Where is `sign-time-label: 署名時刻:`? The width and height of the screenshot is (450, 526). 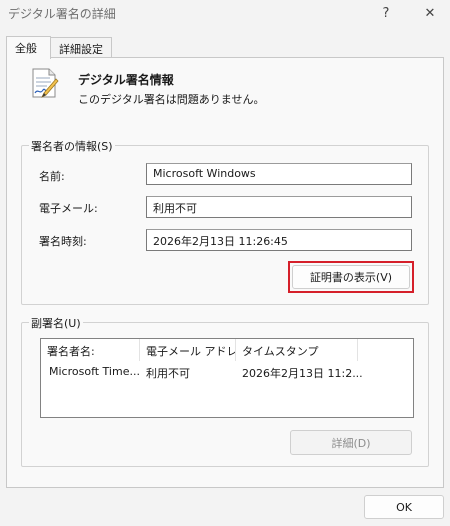 sign-time-label: 署名時刻: is located at coordinates (63, 241).